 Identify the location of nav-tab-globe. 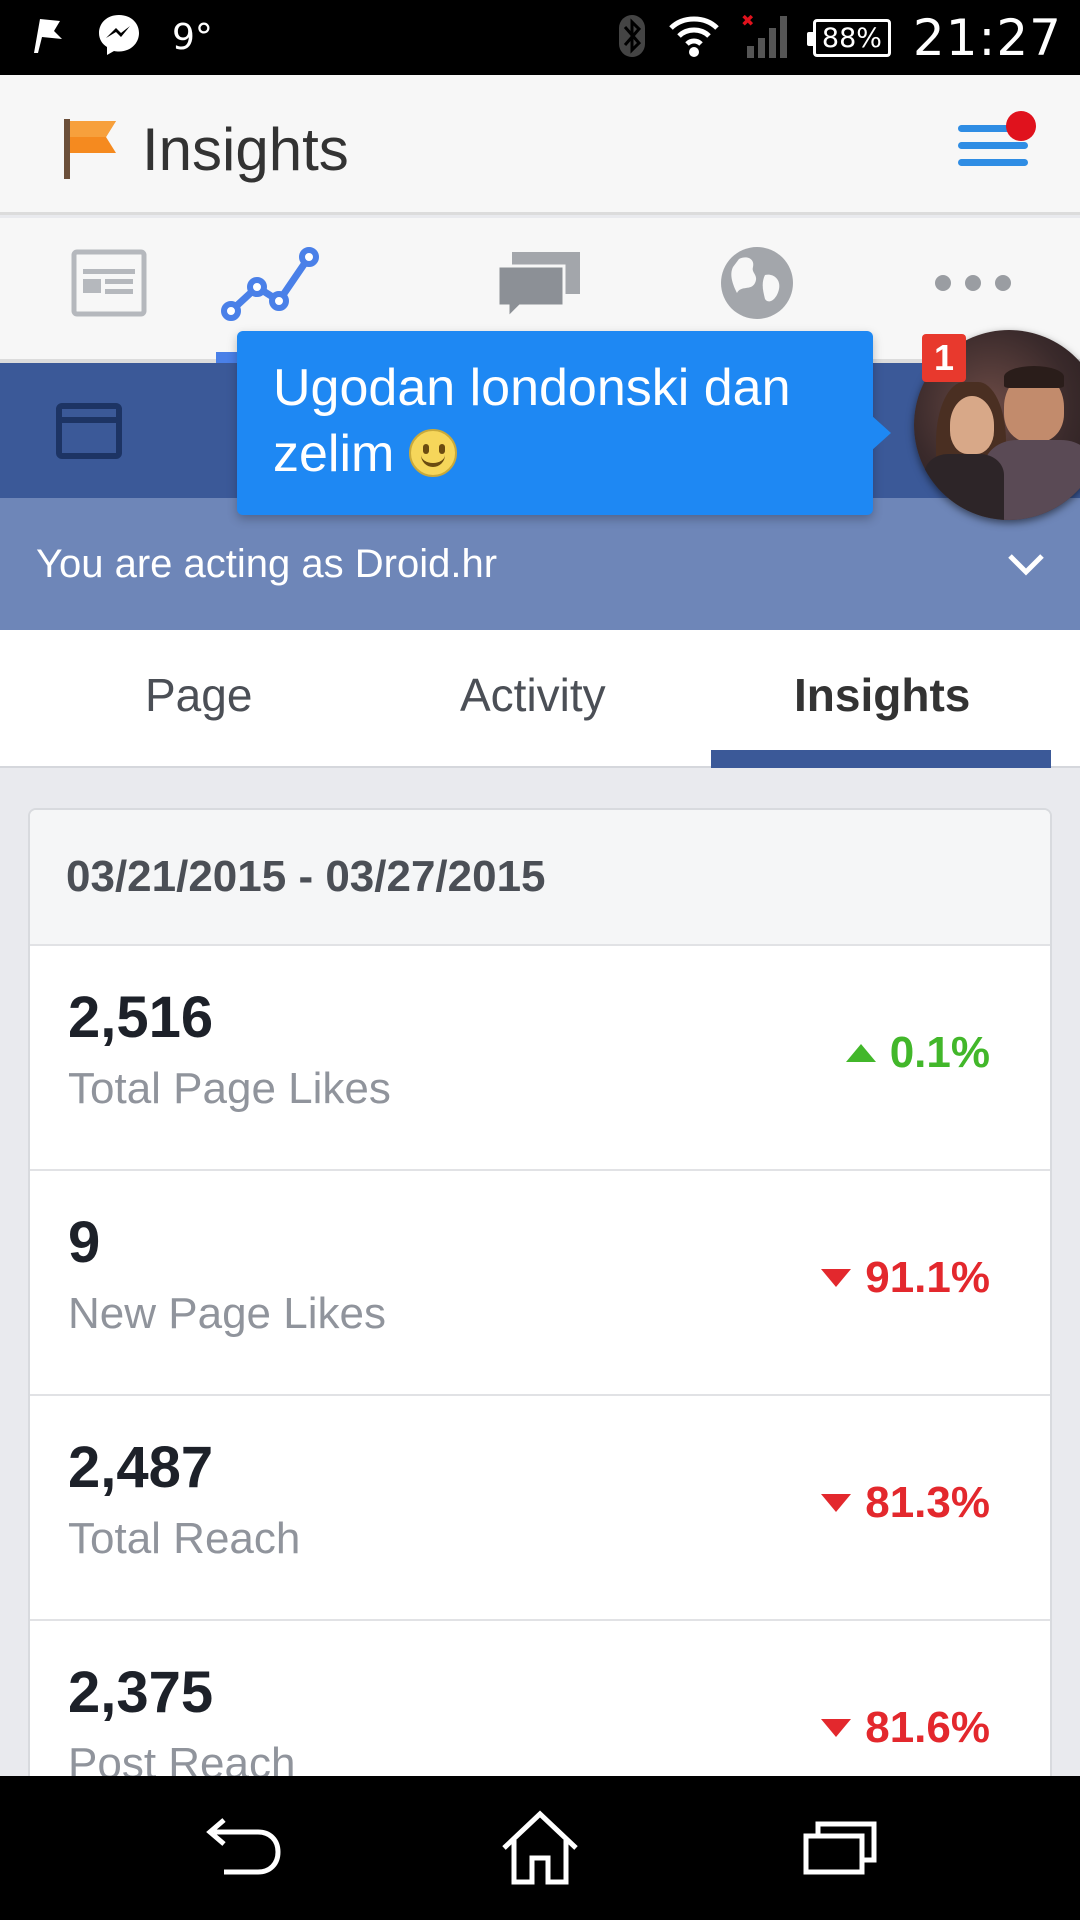
(757, 285).